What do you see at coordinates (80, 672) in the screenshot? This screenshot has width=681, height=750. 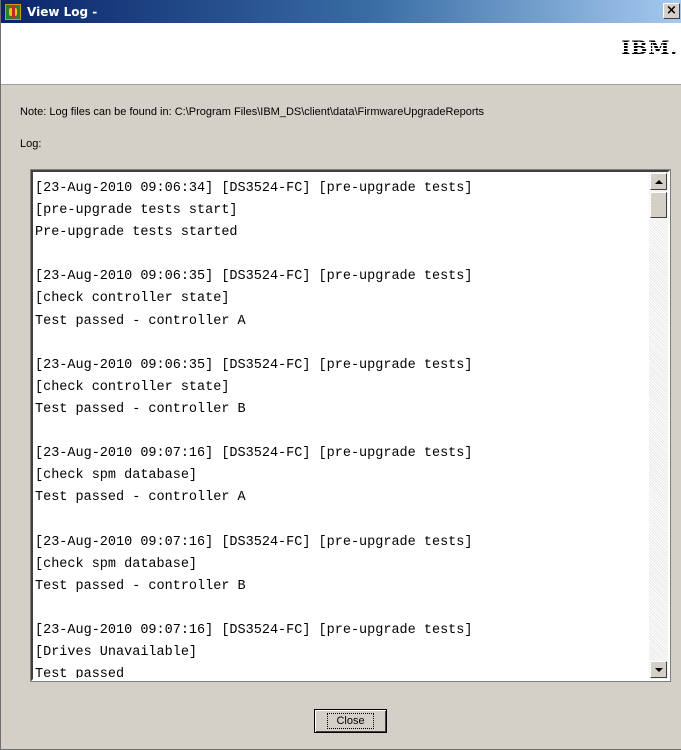 I see `log-line: Test passed` at bounding box center [80, 672].